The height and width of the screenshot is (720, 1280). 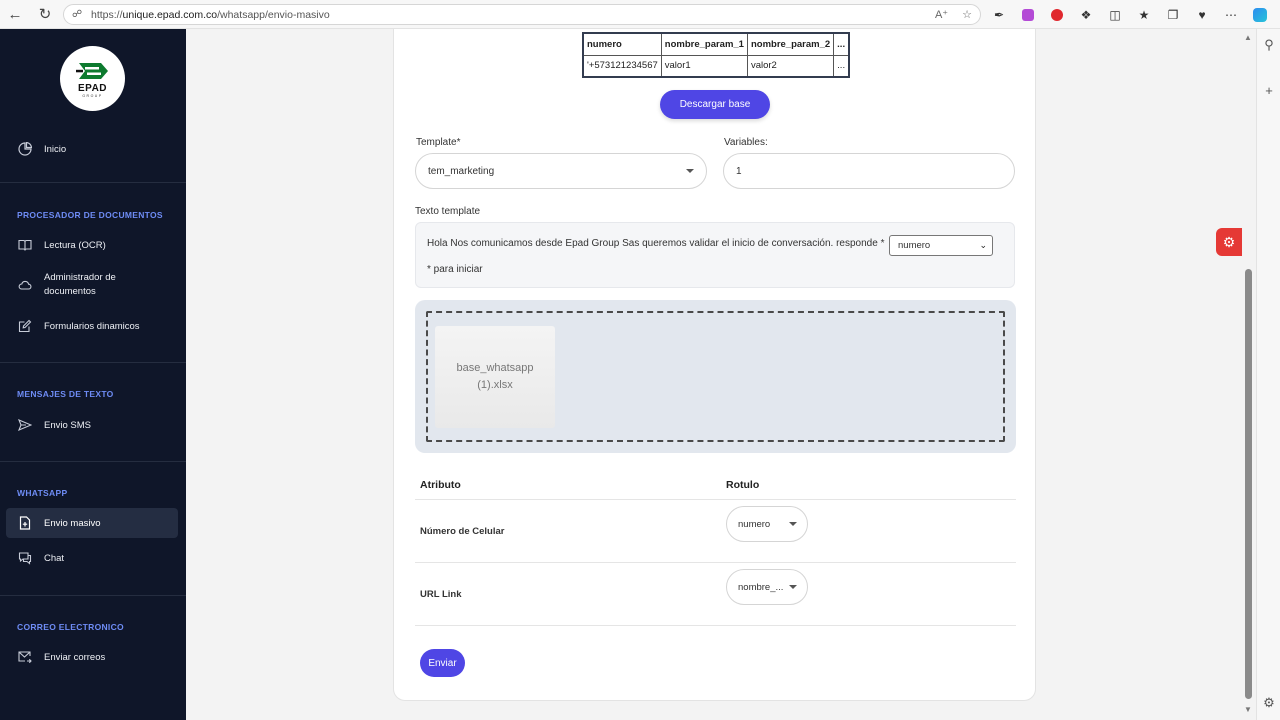 What do you see at coordinates (1269, 45) in the screenshot?
I see `search-icon: ⚲` at bounding box center [1269, 45].